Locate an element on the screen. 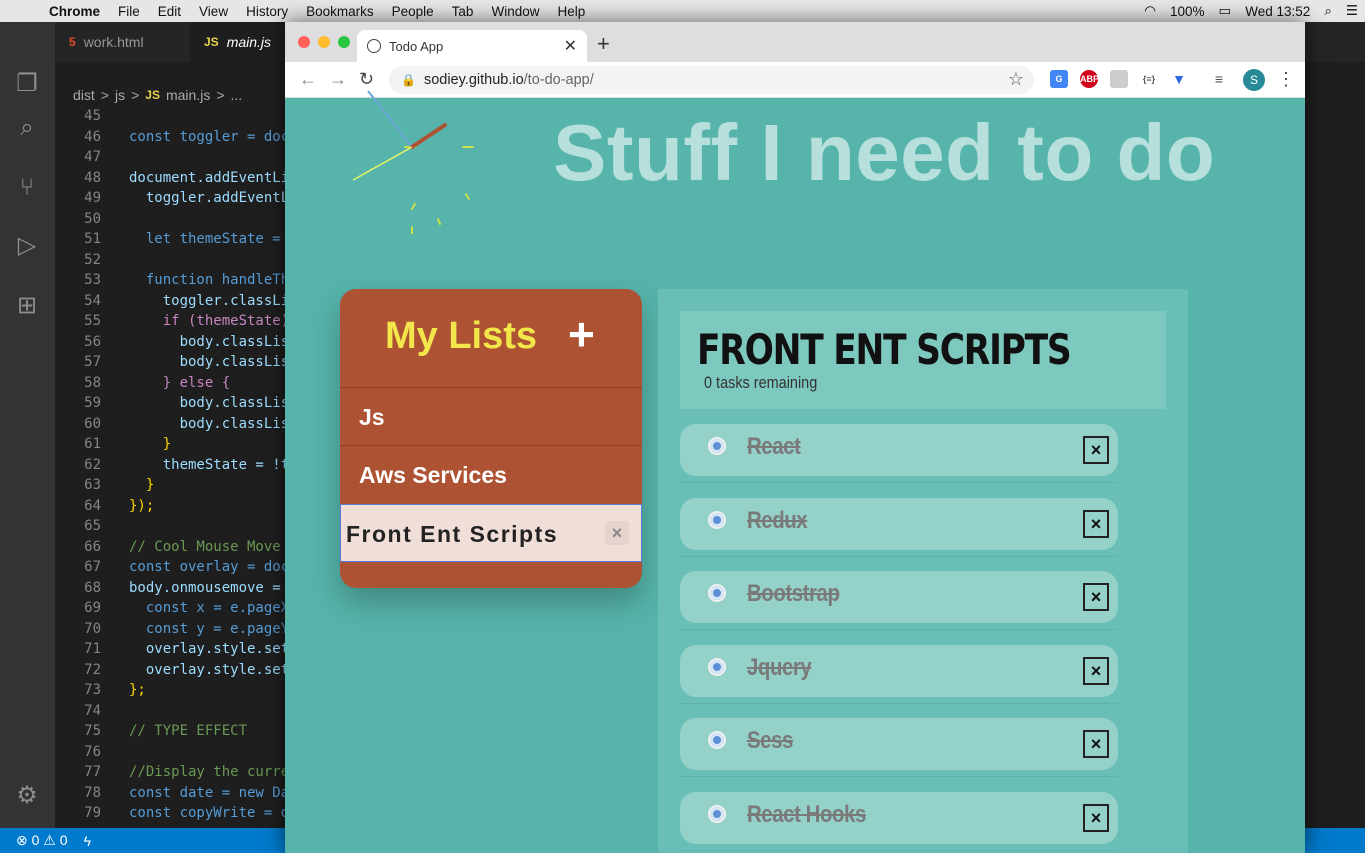 The image size is (1365, 853). code-line: 58 } else { is located at coordinates (175, 383).